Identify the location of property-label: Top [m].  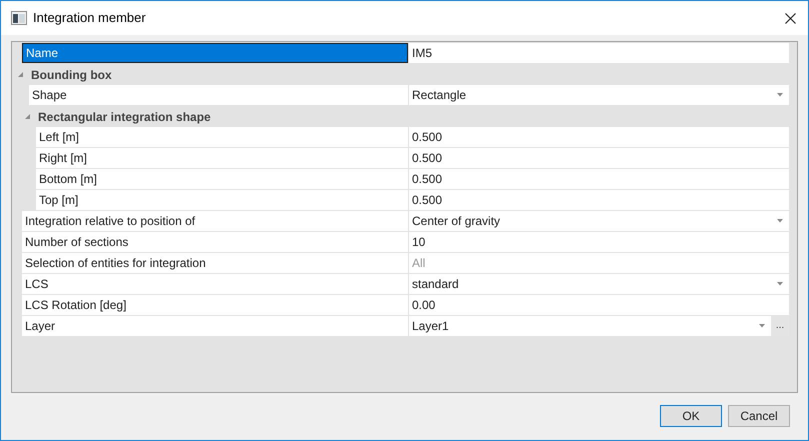
(222, 200).